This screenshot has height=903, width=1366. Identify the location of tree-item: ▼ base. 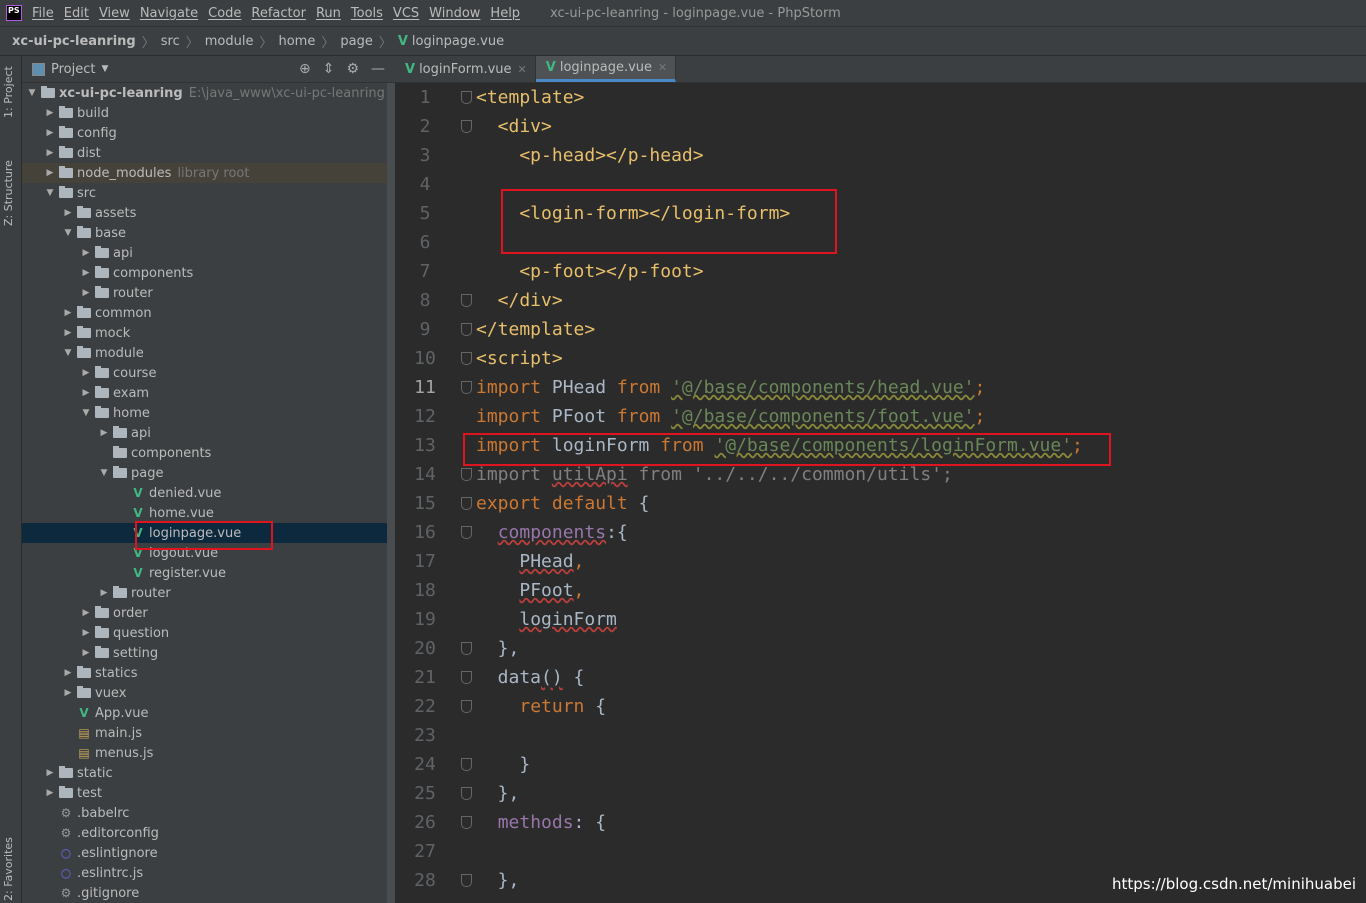
(204, 233).